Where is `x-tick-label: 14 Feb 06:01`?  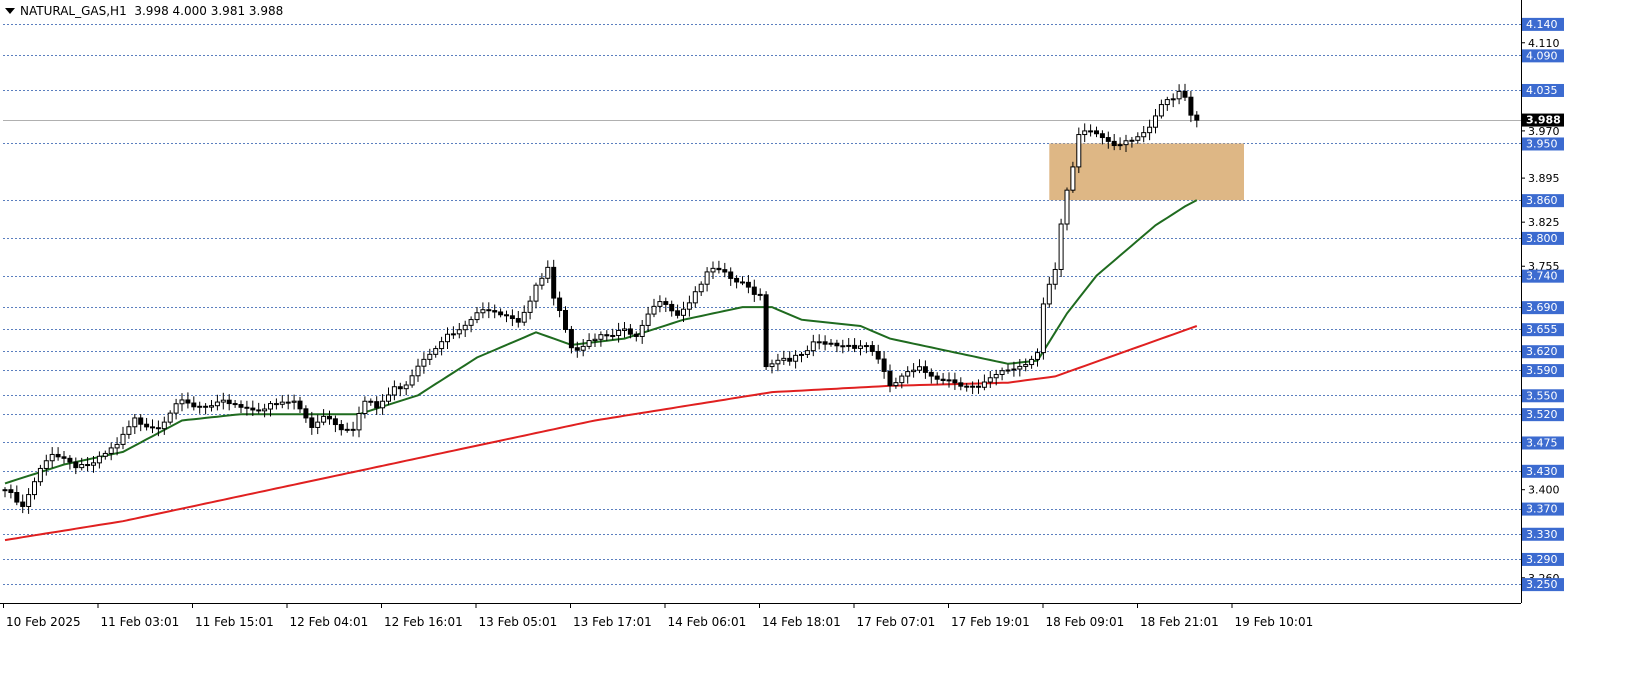 x-tick-label: 14 Feb 06:01 is located at coordinates (707, 622).